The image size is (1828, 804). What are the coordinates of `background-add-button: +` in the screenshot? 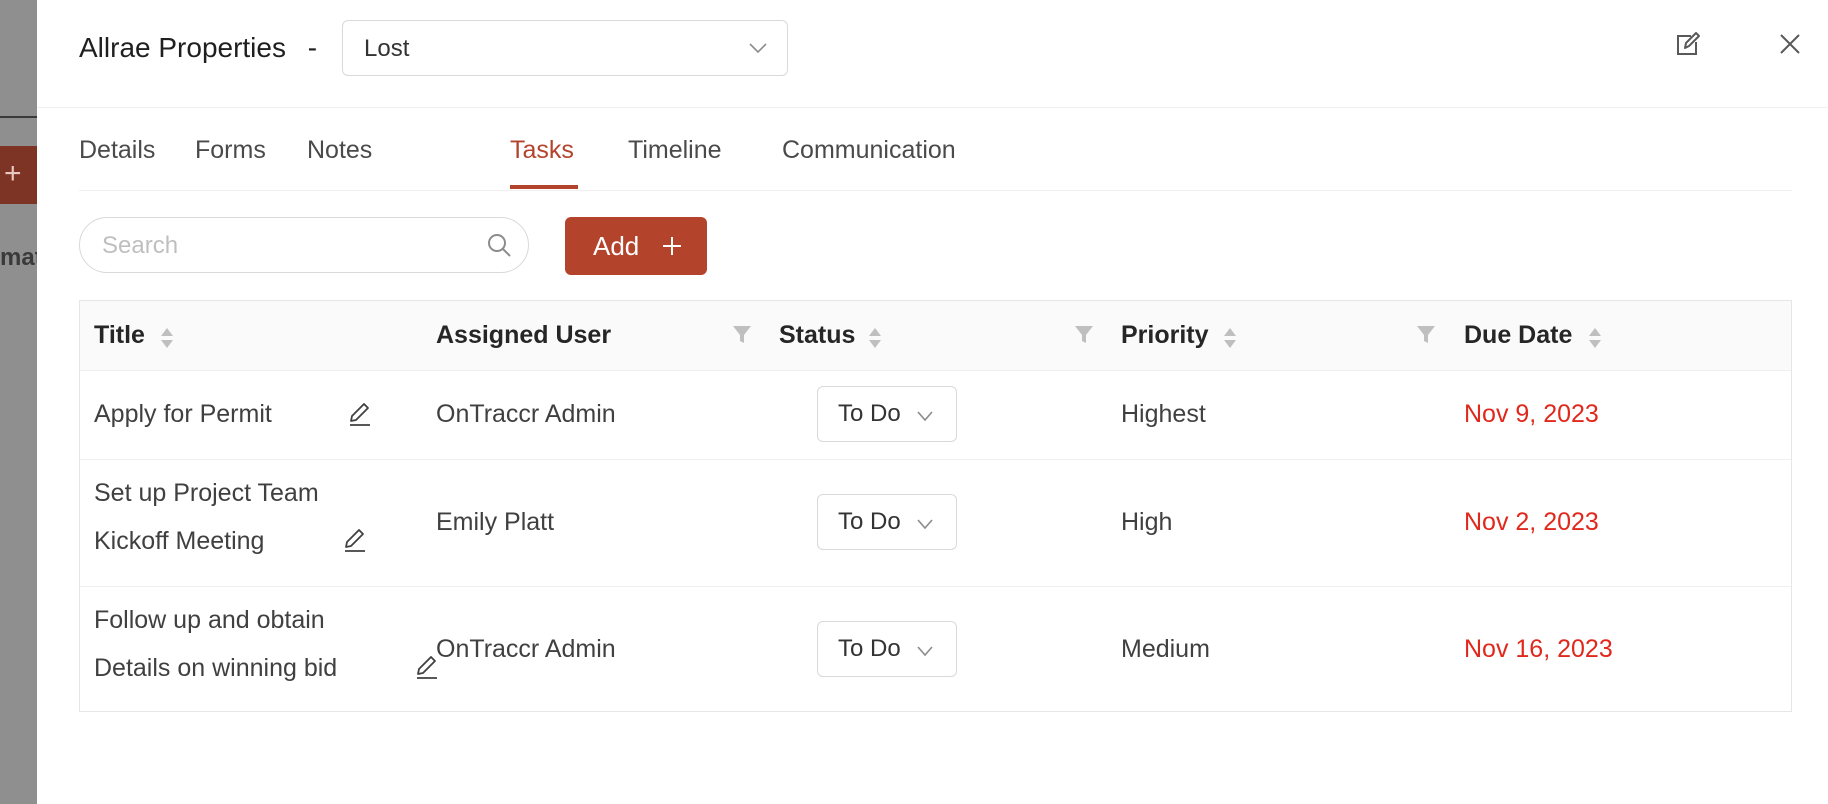 It's located at (20, 175).